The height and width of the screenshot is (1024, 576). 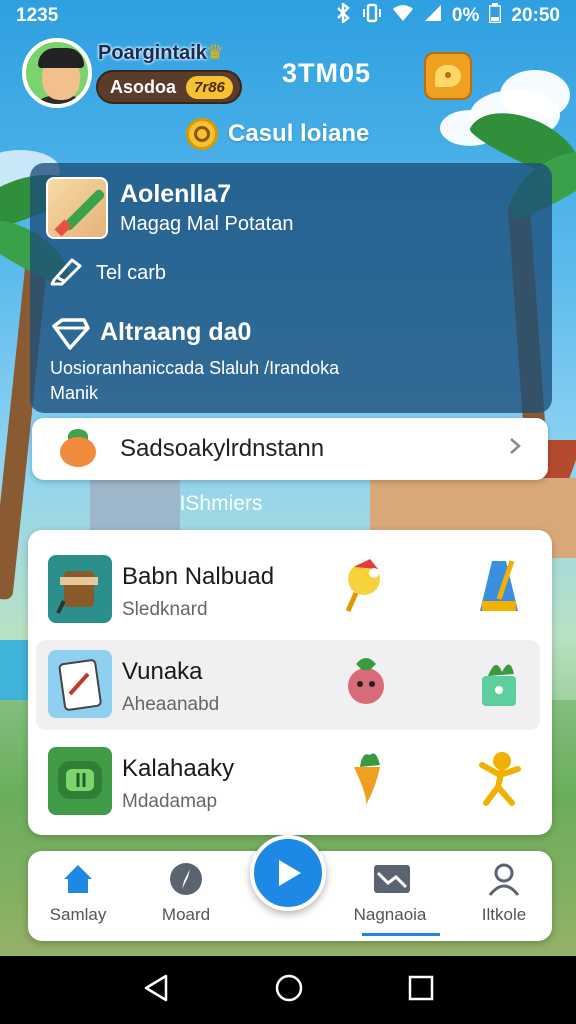 I want to click on nav-label: Moard, so click(x=186, y=914).